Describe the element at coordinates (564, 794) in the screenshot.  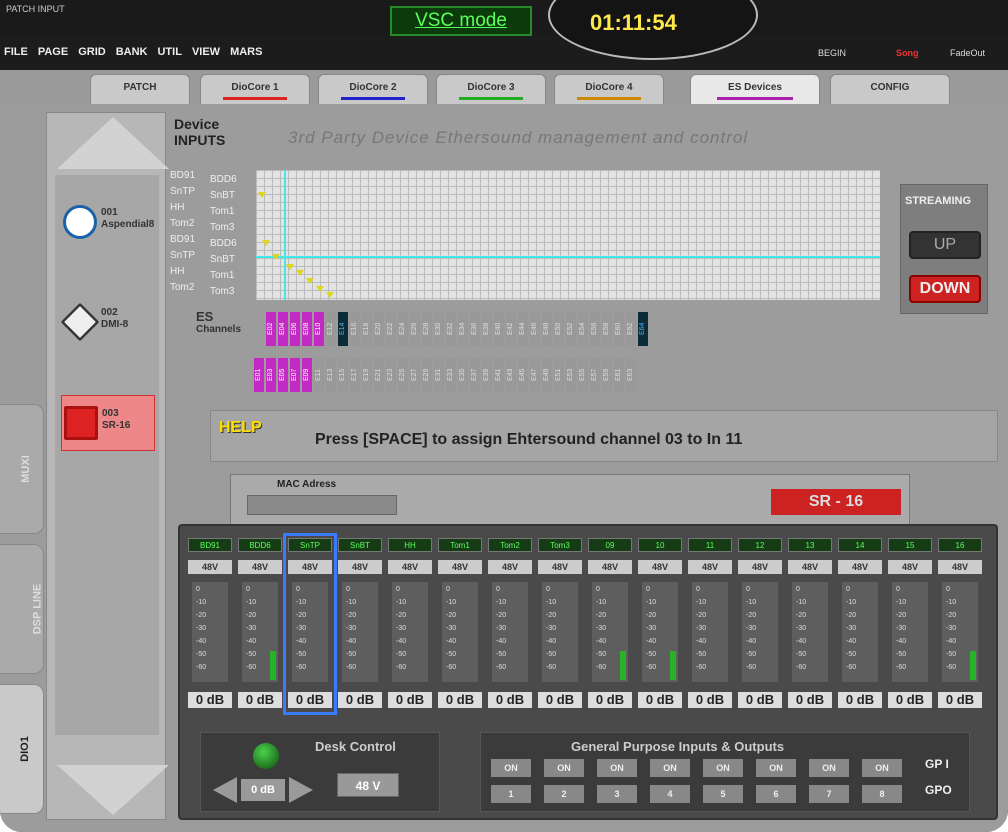
I see `gpo-button-2: 2` at that location.